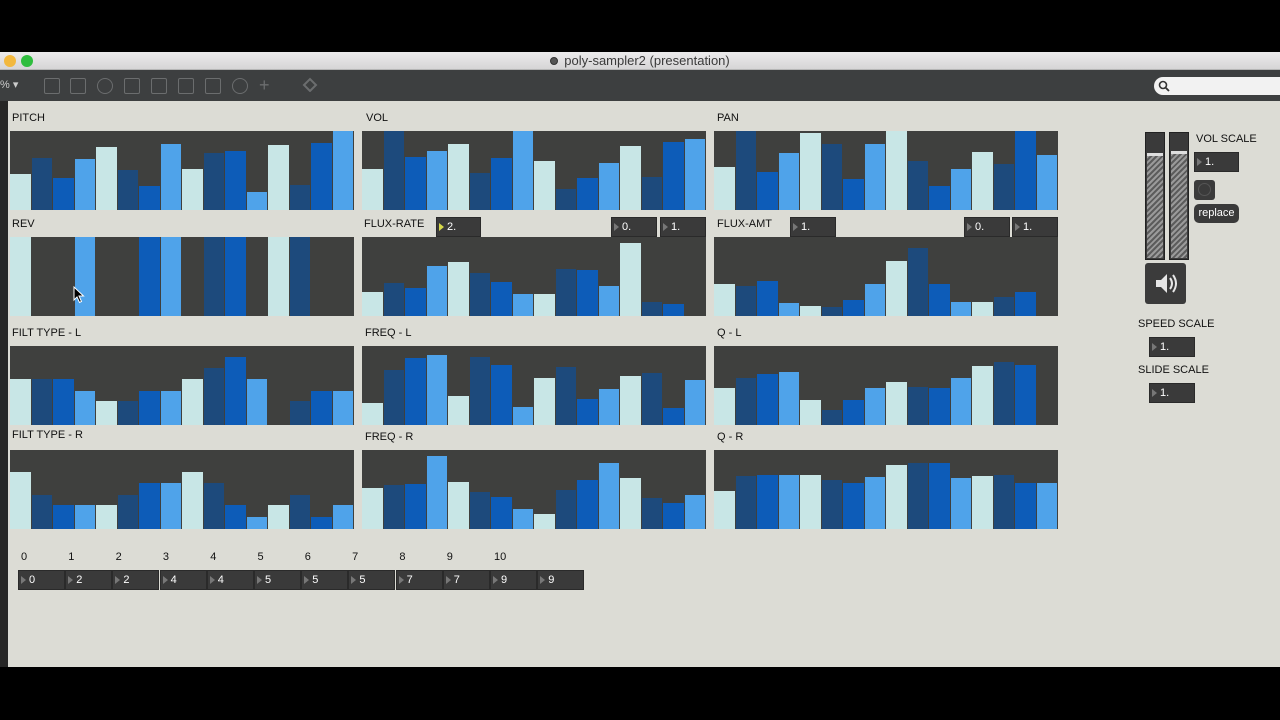 Image resolution: width=1280 pixels, height=720 pixels. Describe the element at coordinates (886, 170) in the screenshot. I see `pan-multislider` at that location.